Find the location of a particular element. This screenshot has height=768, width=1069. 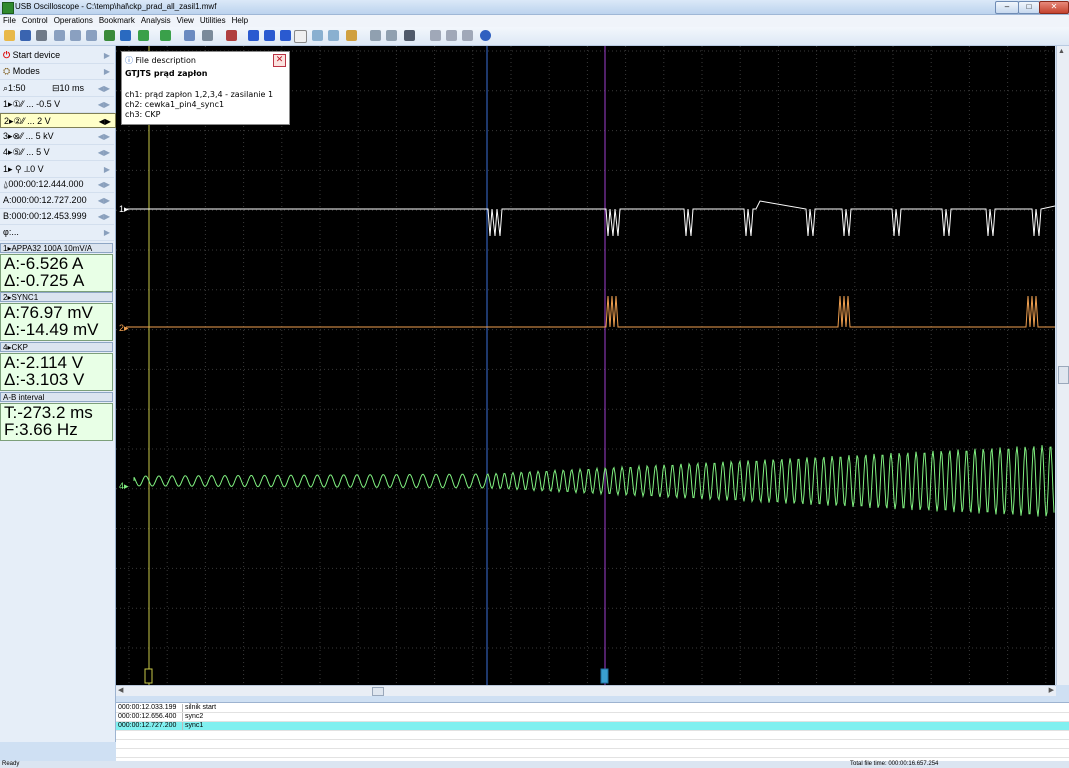

trigger-row: 1▸ ⚲ ⟂0 V ▶ is located at coordinates (57, 170).